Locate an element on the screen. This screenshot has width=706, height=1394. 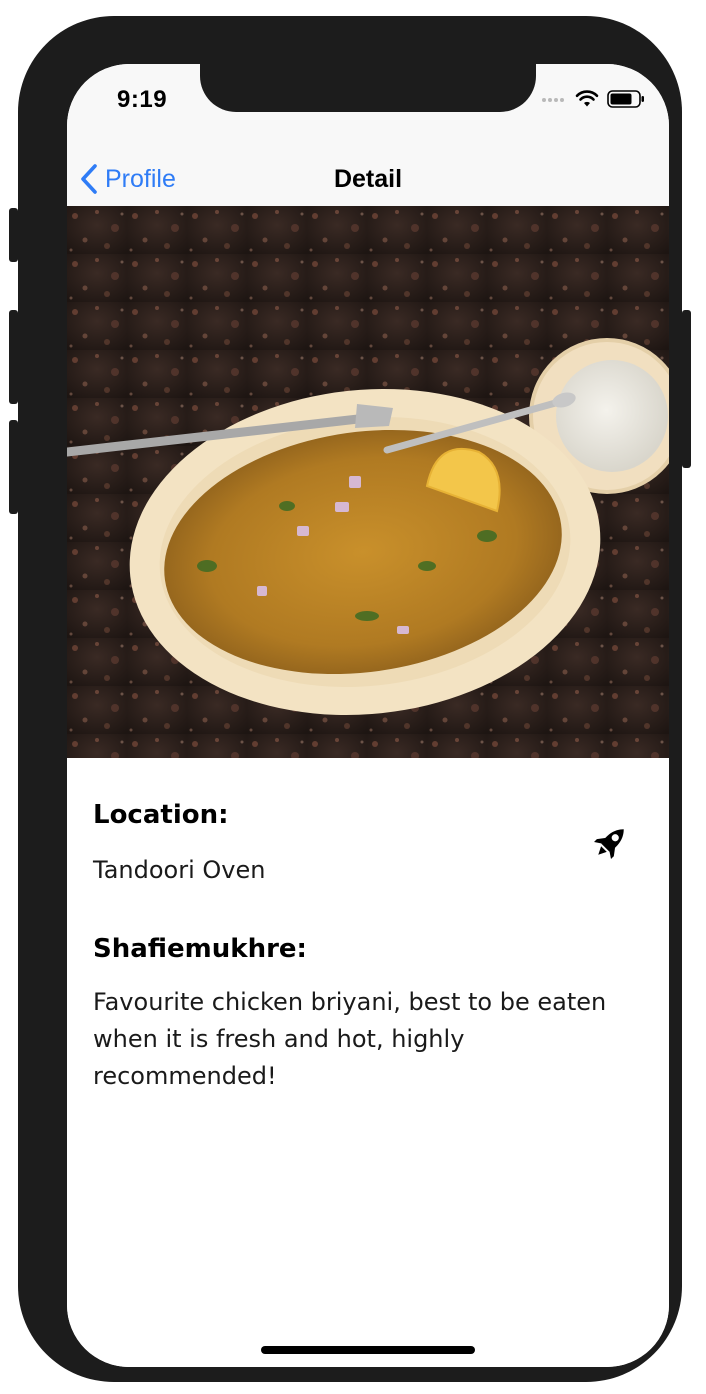
back-button-label: Profile is located at coordinates (140, 178).